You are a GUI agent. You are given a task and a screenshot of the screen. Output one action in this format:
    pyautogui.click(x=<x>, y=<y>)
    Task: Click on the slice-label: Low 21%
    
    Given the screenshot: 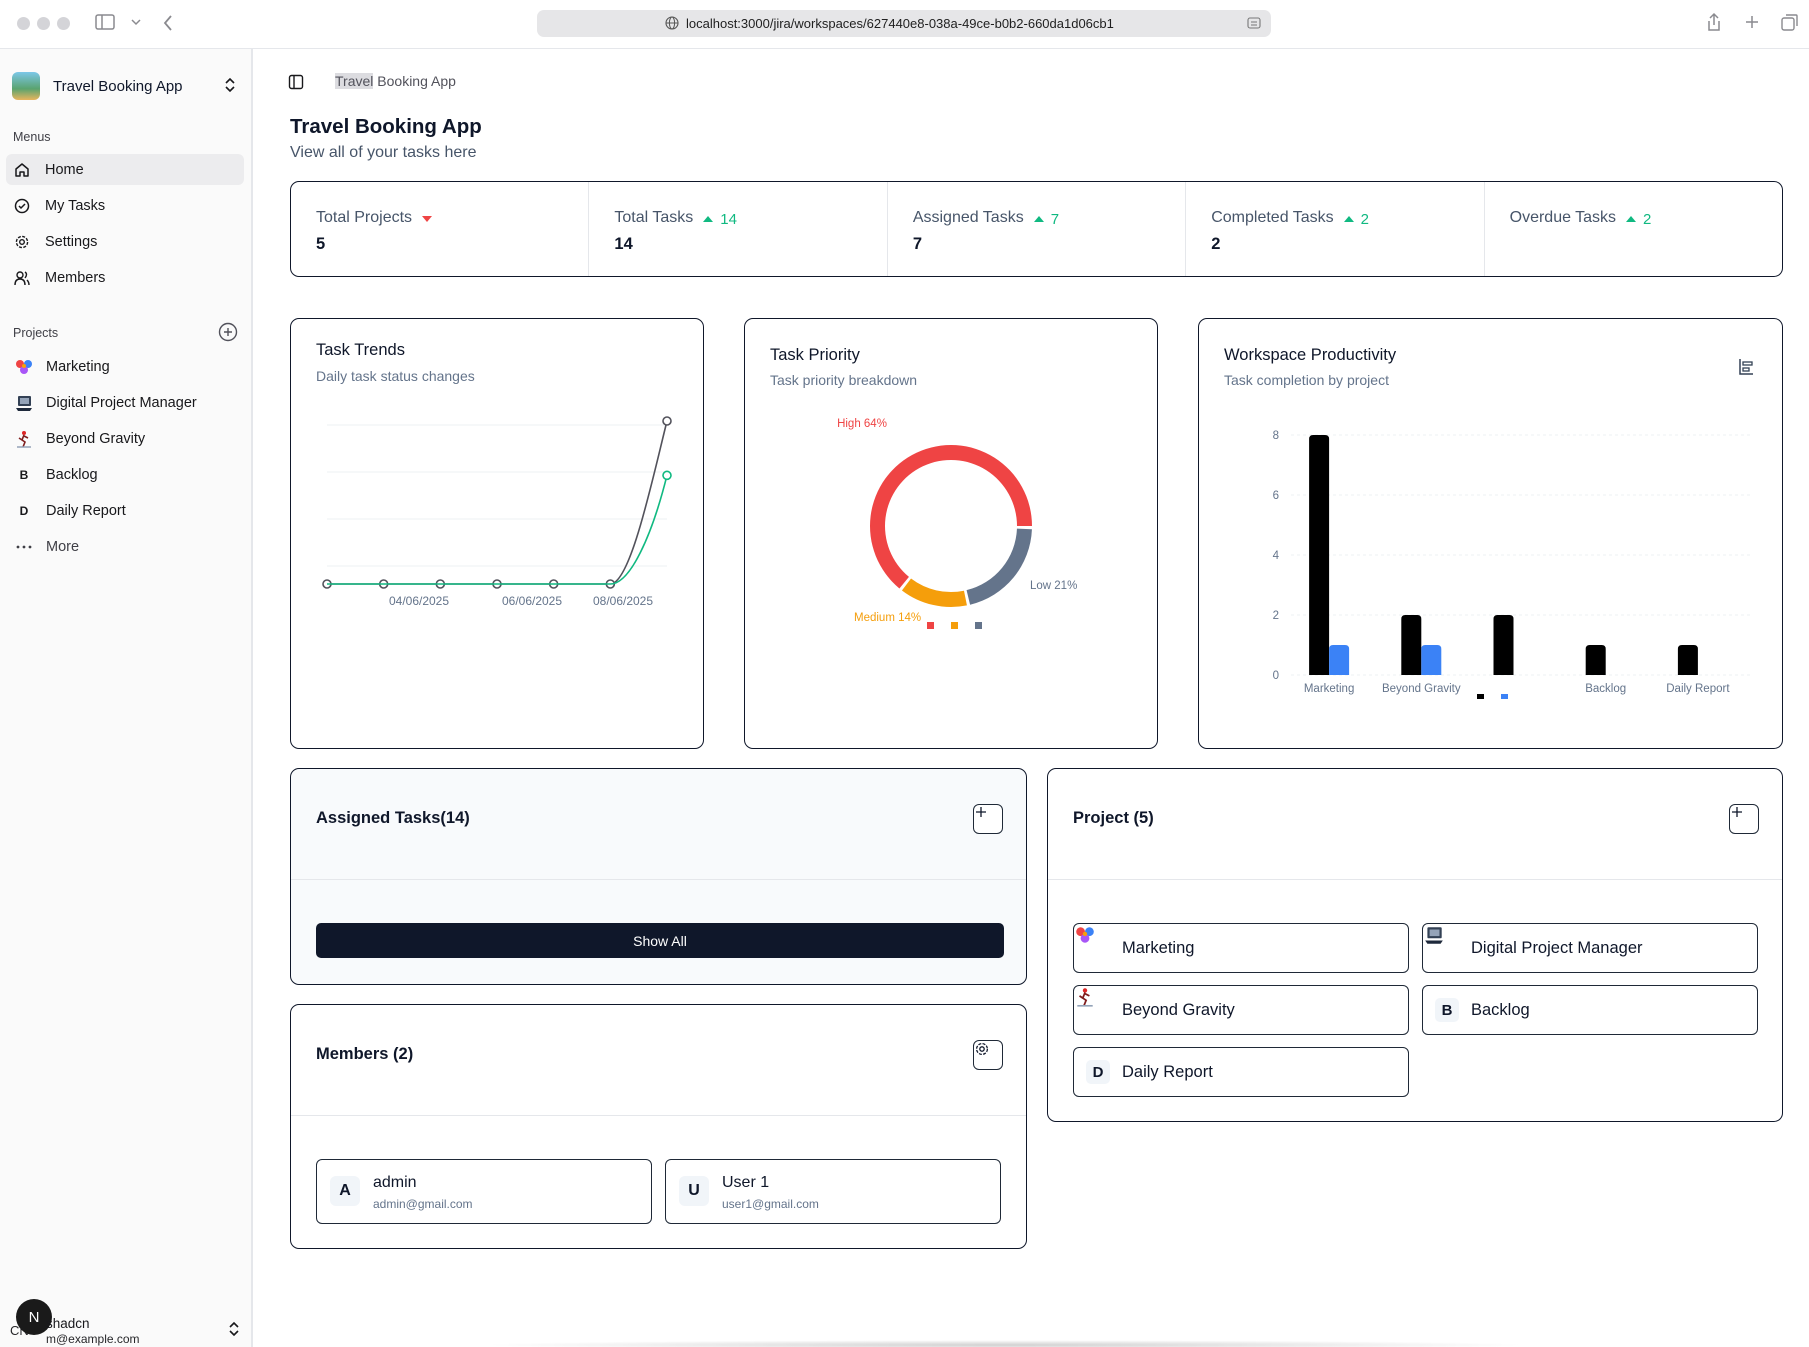 What is the action you would take?
    pyautogui.click(x=1053, y=586)
    